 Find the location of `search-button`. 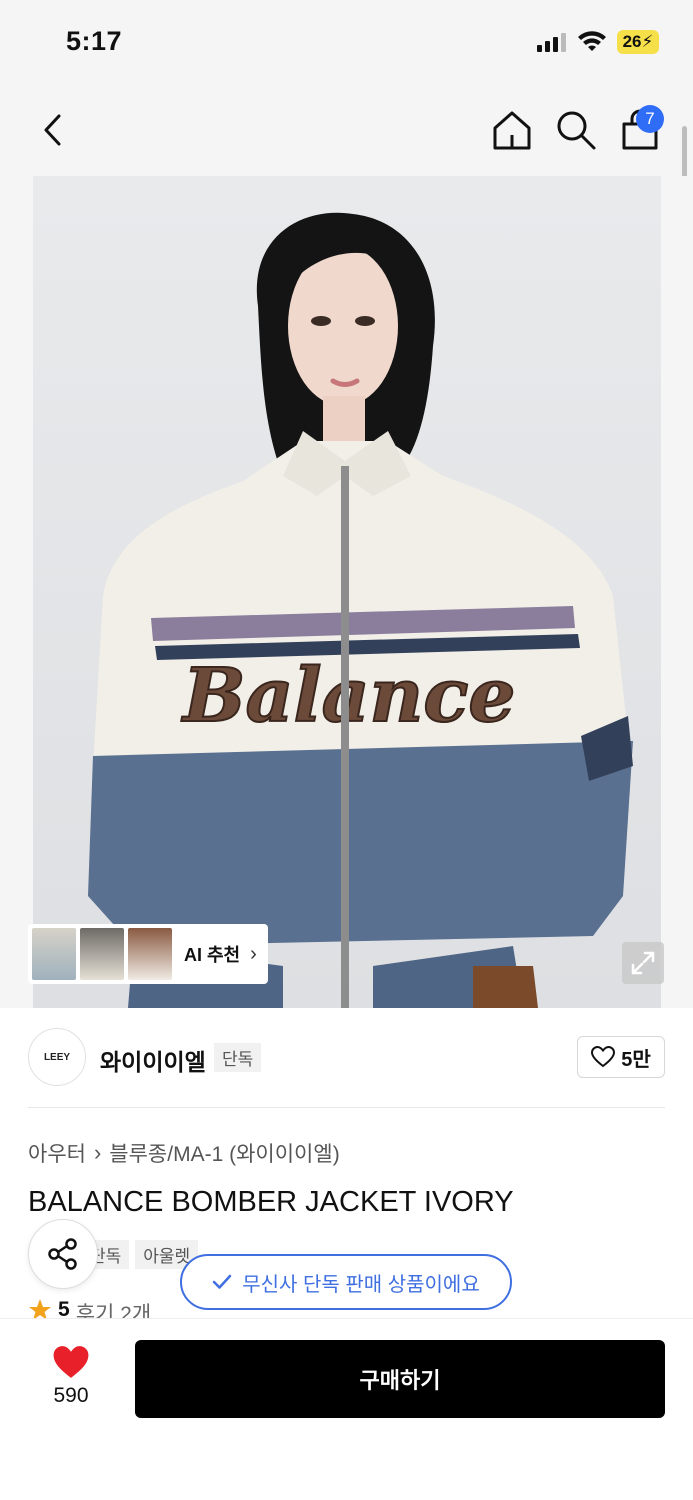

search-button is located at coordinates (576, 130).